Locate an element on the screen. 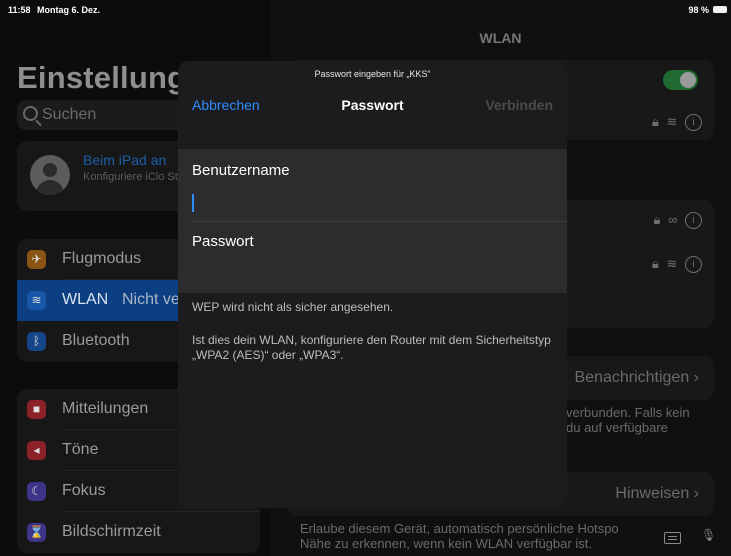 The image size is (731, 556). password-label: Passwort is located at coordinates (223, 241).